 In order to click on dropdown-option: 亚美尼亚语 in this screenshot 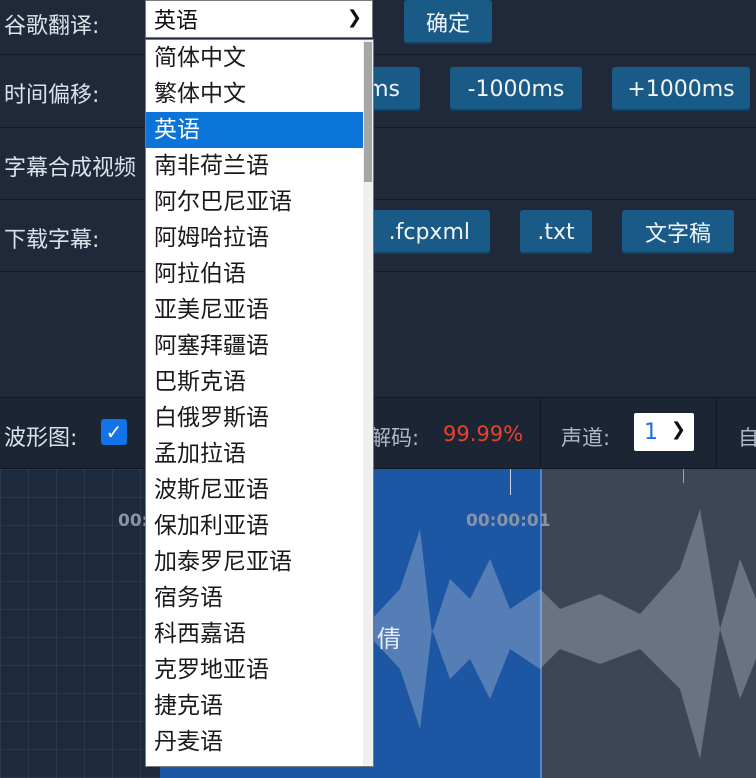, I will do `click(259, 310)`.